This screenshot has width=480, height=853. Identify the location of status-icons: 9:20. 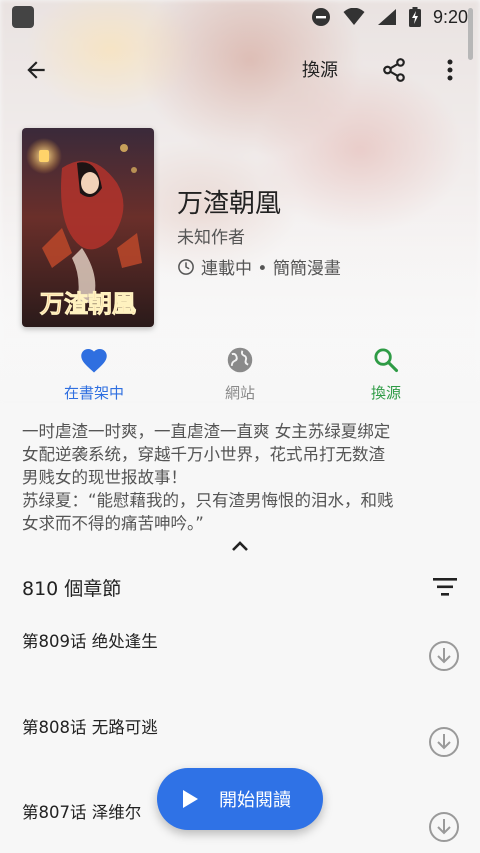
(389, 17).